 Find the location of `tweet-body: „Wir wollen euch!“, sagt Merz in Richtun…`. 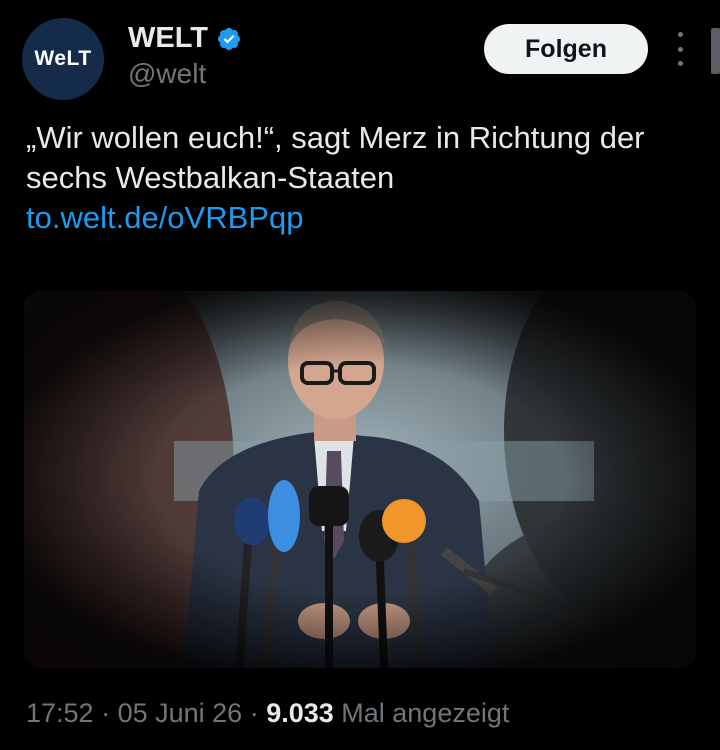

tweet-body: „Wir wollen euch!“, sagt Merz in Richtun… is located at coordinates (335, 157).